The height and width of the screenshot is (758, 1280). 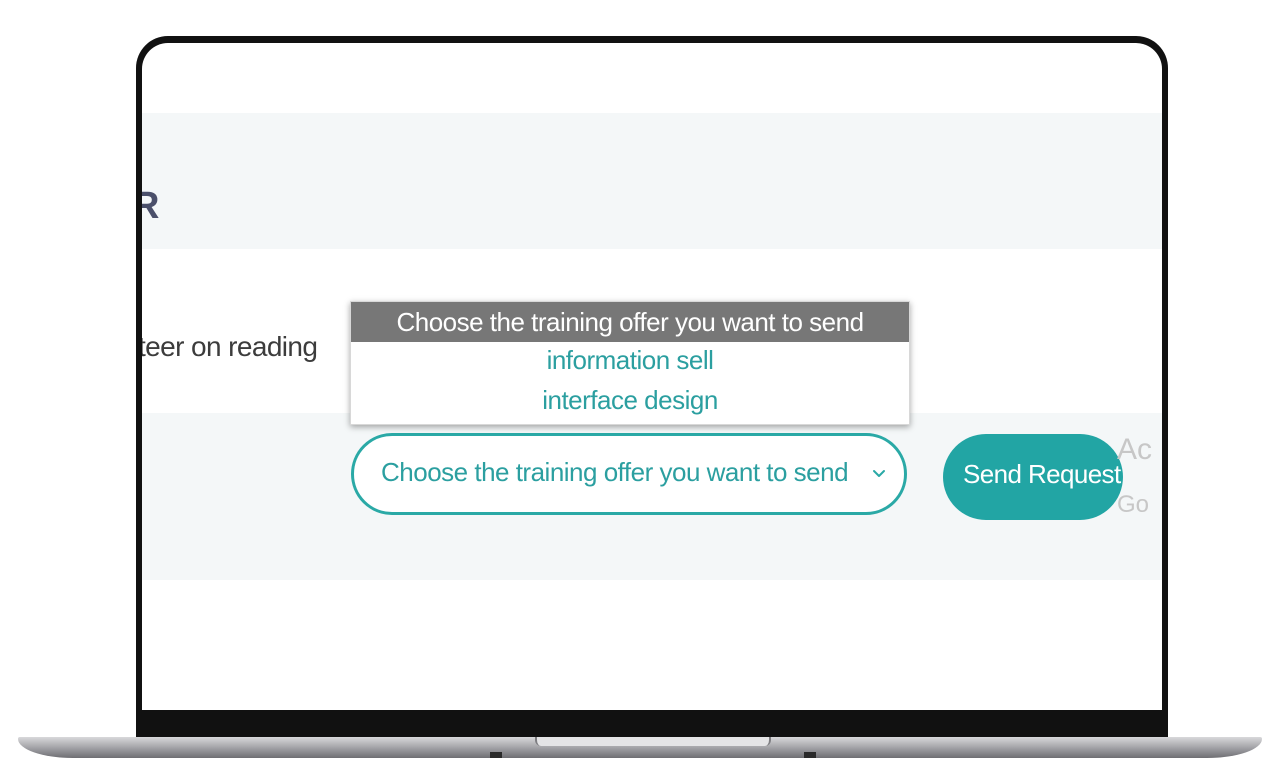 What do you see at coordinates (653, 741) in the screenshot?
I see `laptop-base-notch` at bounding box center [653, 741].